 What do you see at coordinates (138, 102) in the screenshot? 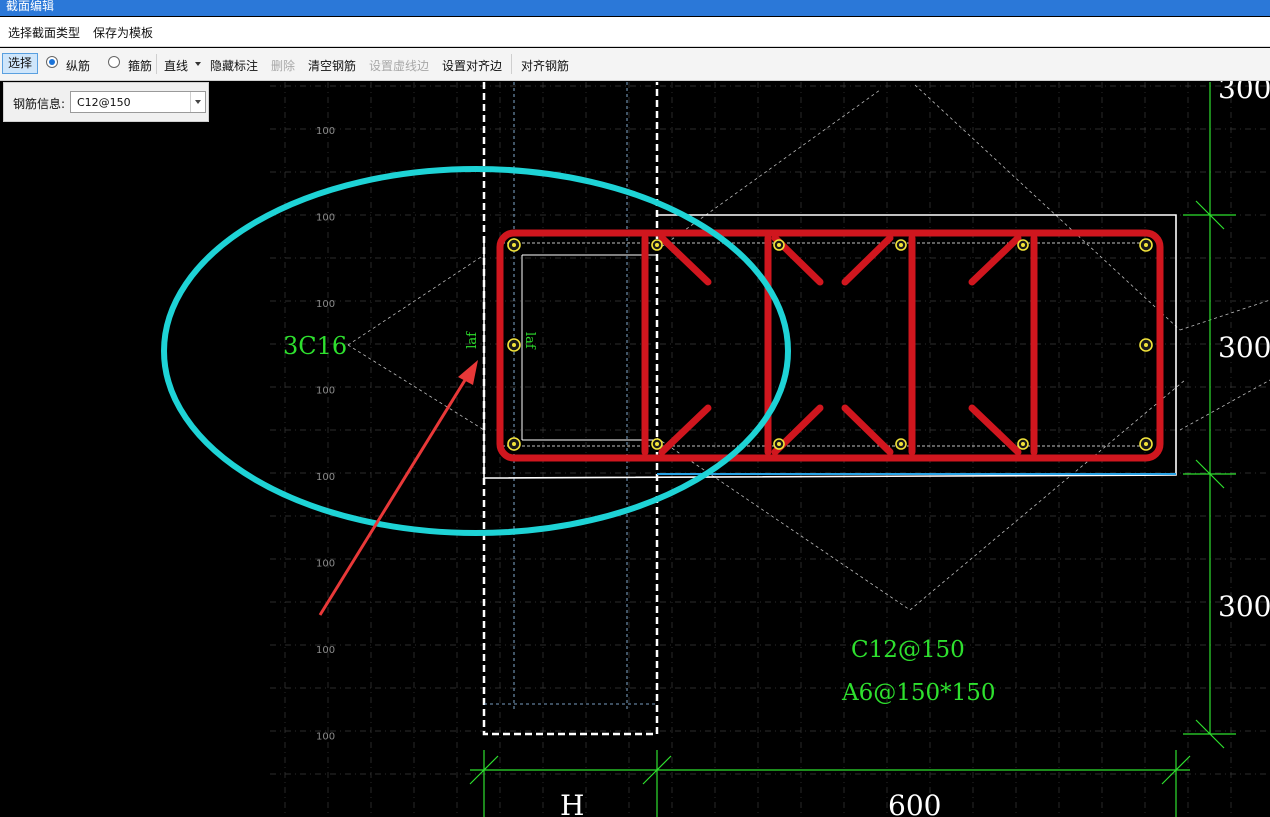
I see `rebar-info-select: C12@150` at bounding box center [138, 102].